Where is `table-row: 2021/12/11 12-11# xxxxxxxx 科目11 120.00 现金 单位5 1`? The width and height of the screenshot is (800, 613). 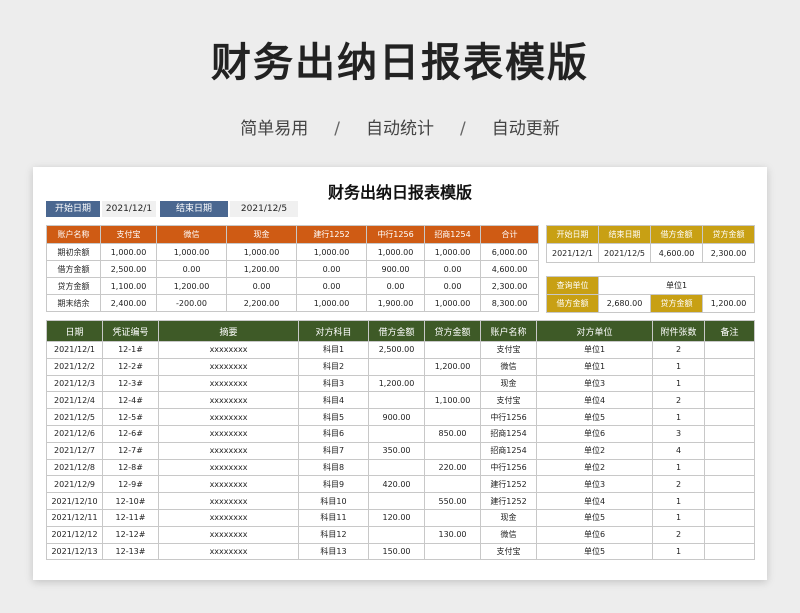 table-row: 2021/12/11 12-11# xxxxxxxx 科目11 120.00 现金 单位5 1 is located at coordinates (400, 517).